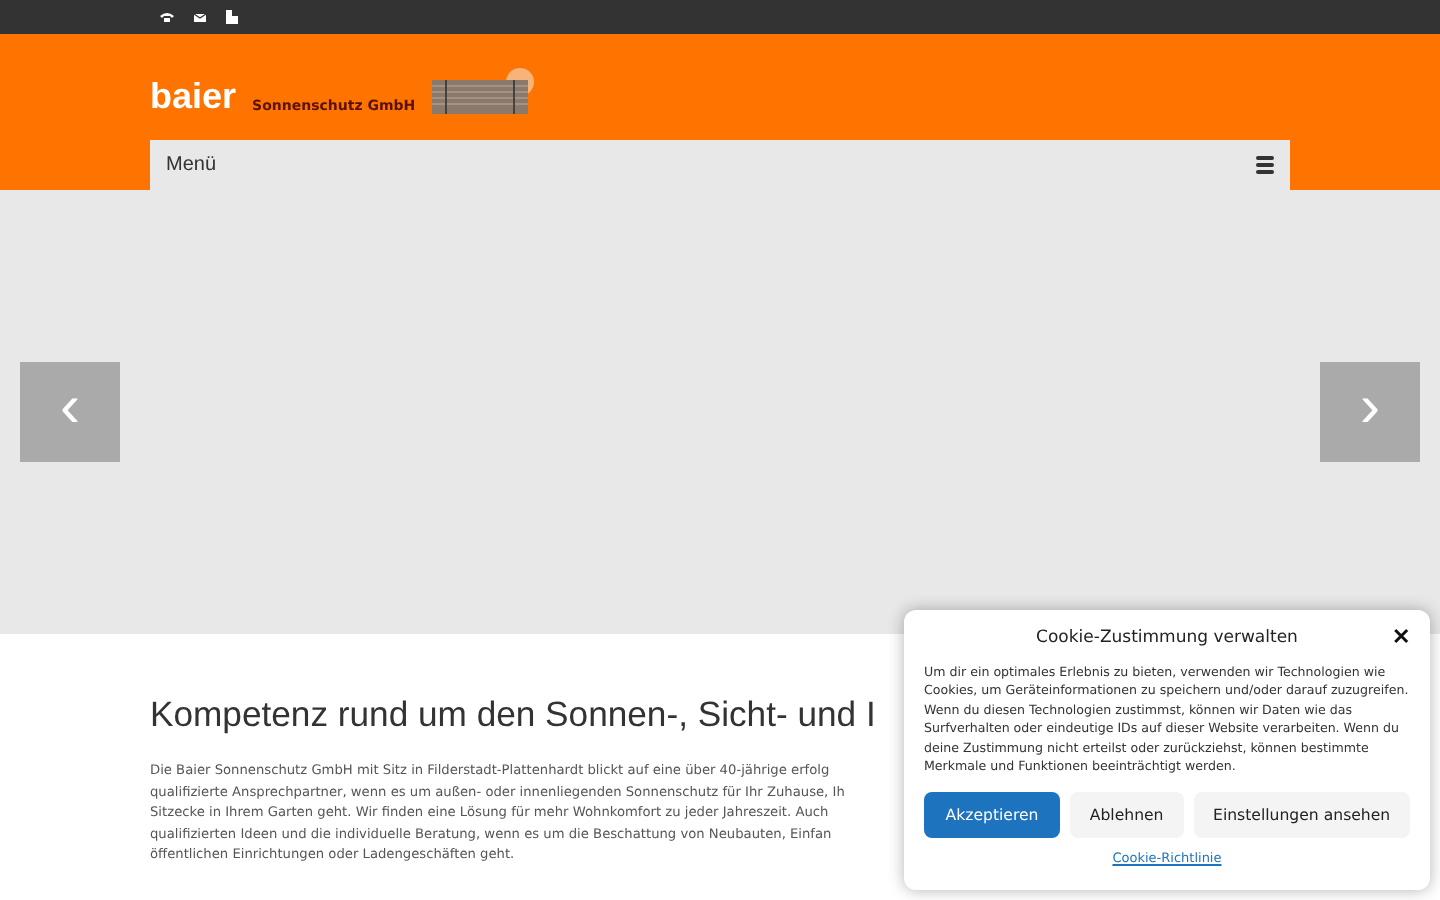  I want to click on menu-label: Menü, so click(191, 165).